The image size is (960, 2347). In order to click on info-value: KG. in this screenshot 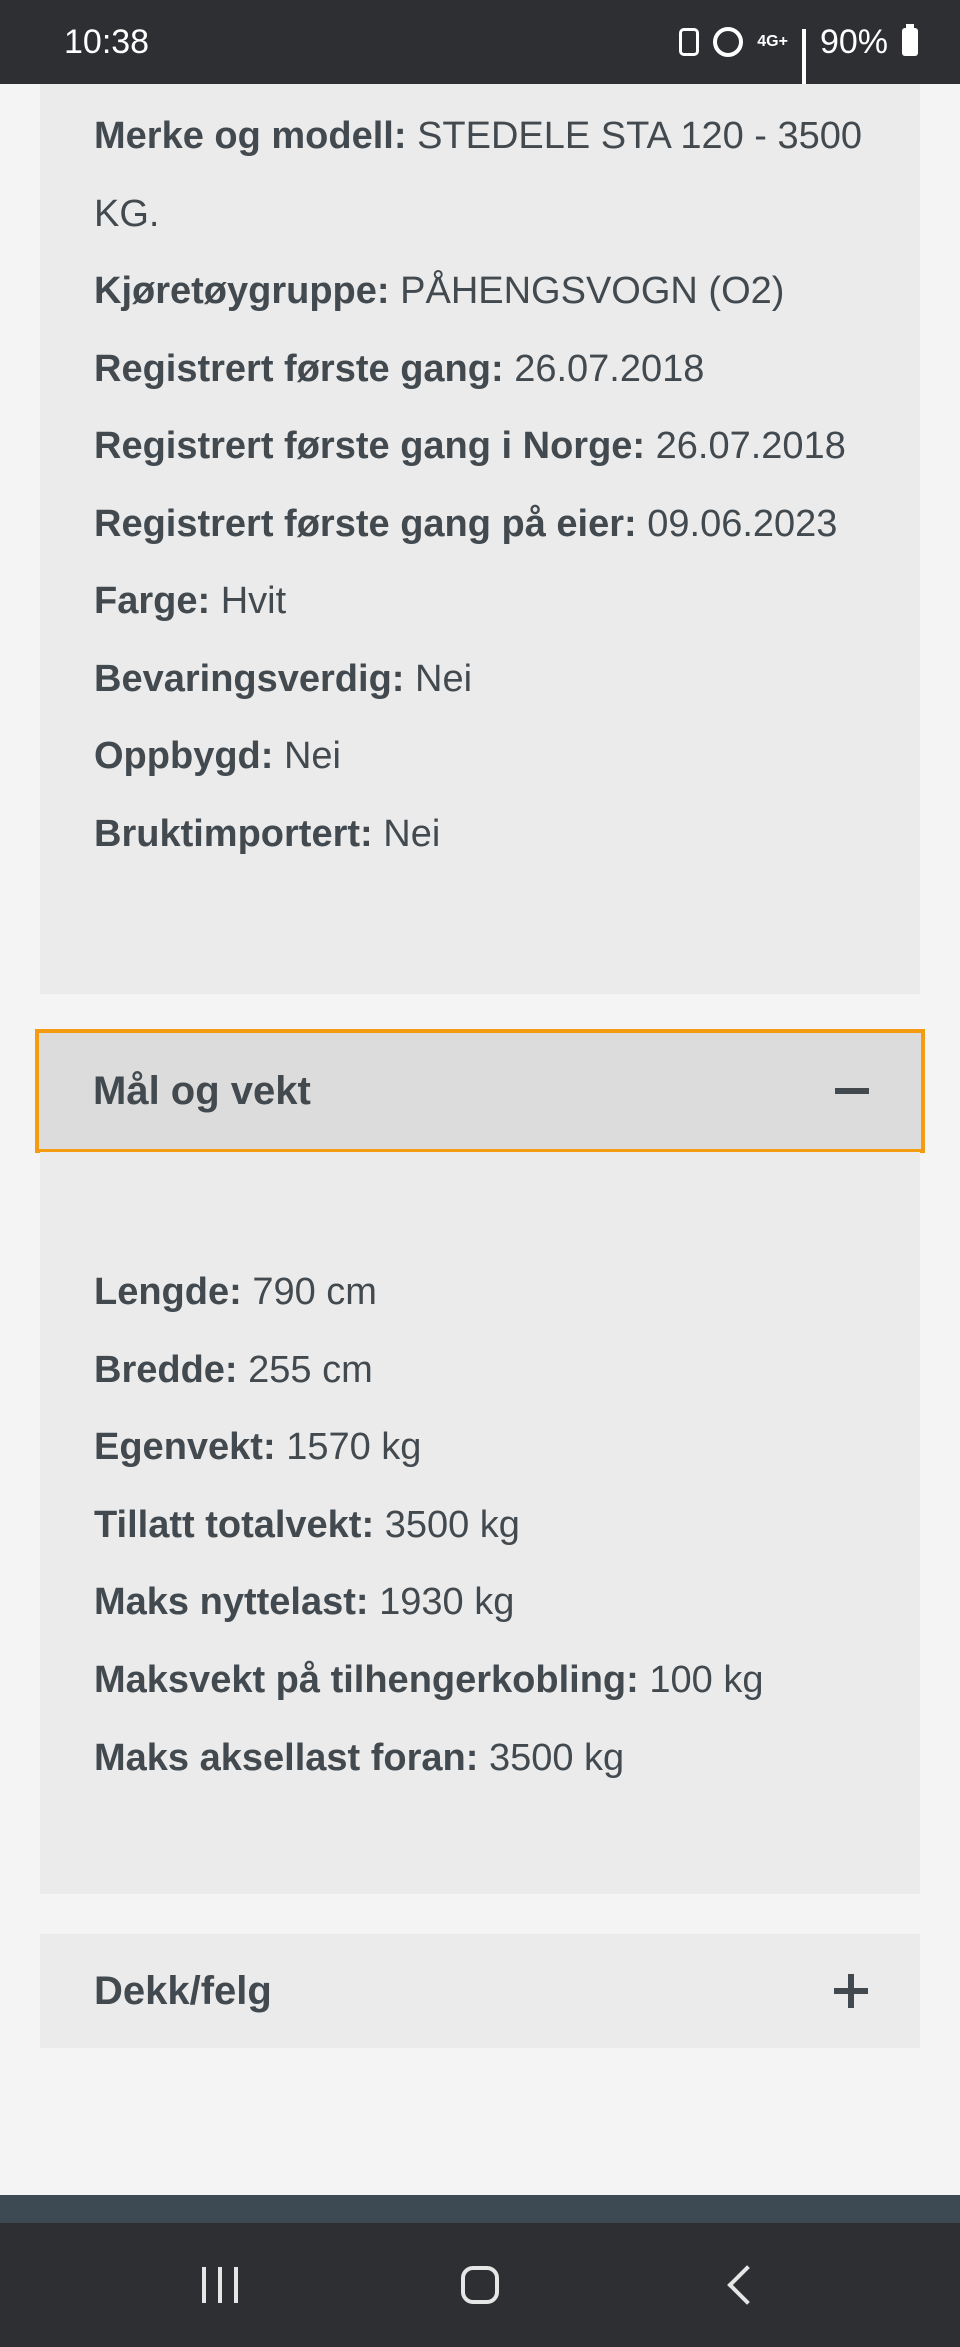, I will do `click(127, 214)`.